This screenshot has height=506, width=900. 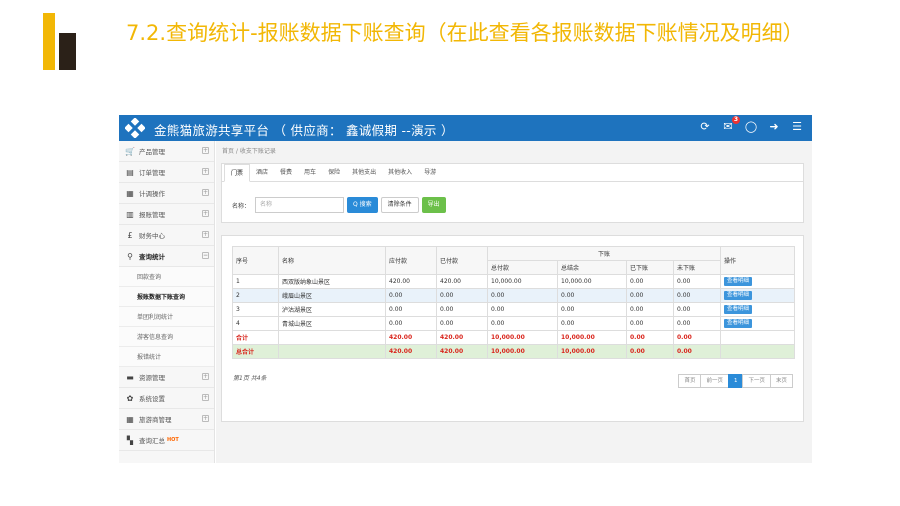 What do you see at coordinates (255, 337) in the screenshot?
I see `subtotal-label: 合计` at bounding box center [255, 337].